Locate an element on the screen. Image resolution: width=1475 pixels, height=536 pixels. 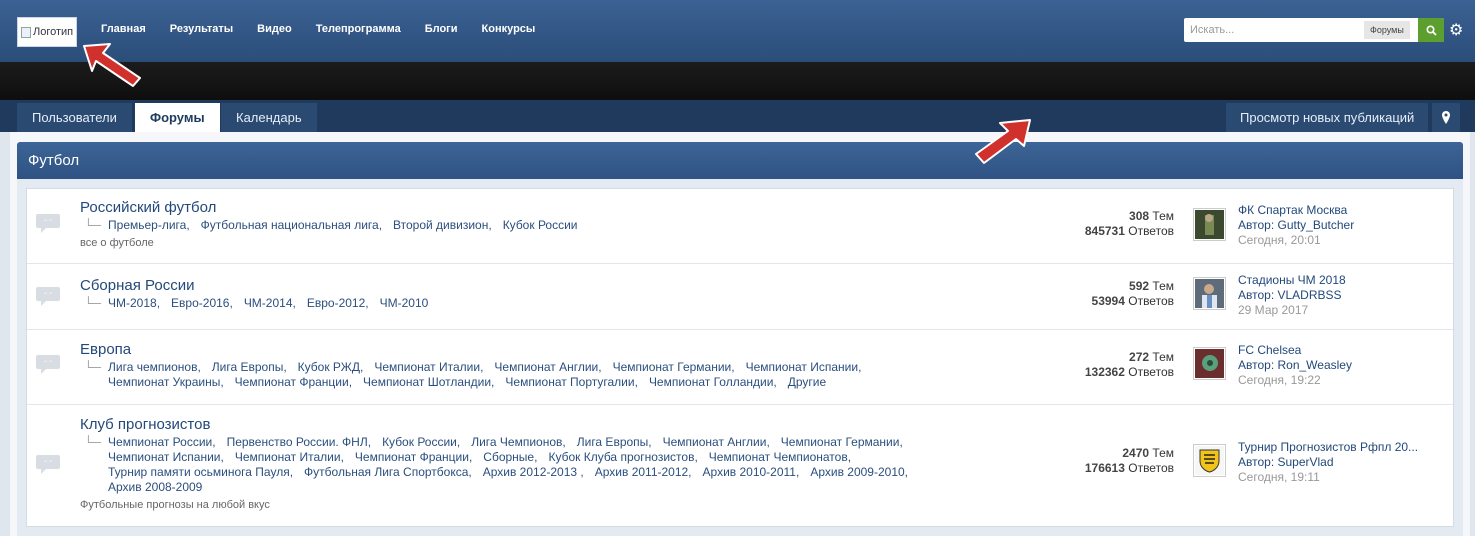
topic-count: 272 is located at coordinates (1139, 357).